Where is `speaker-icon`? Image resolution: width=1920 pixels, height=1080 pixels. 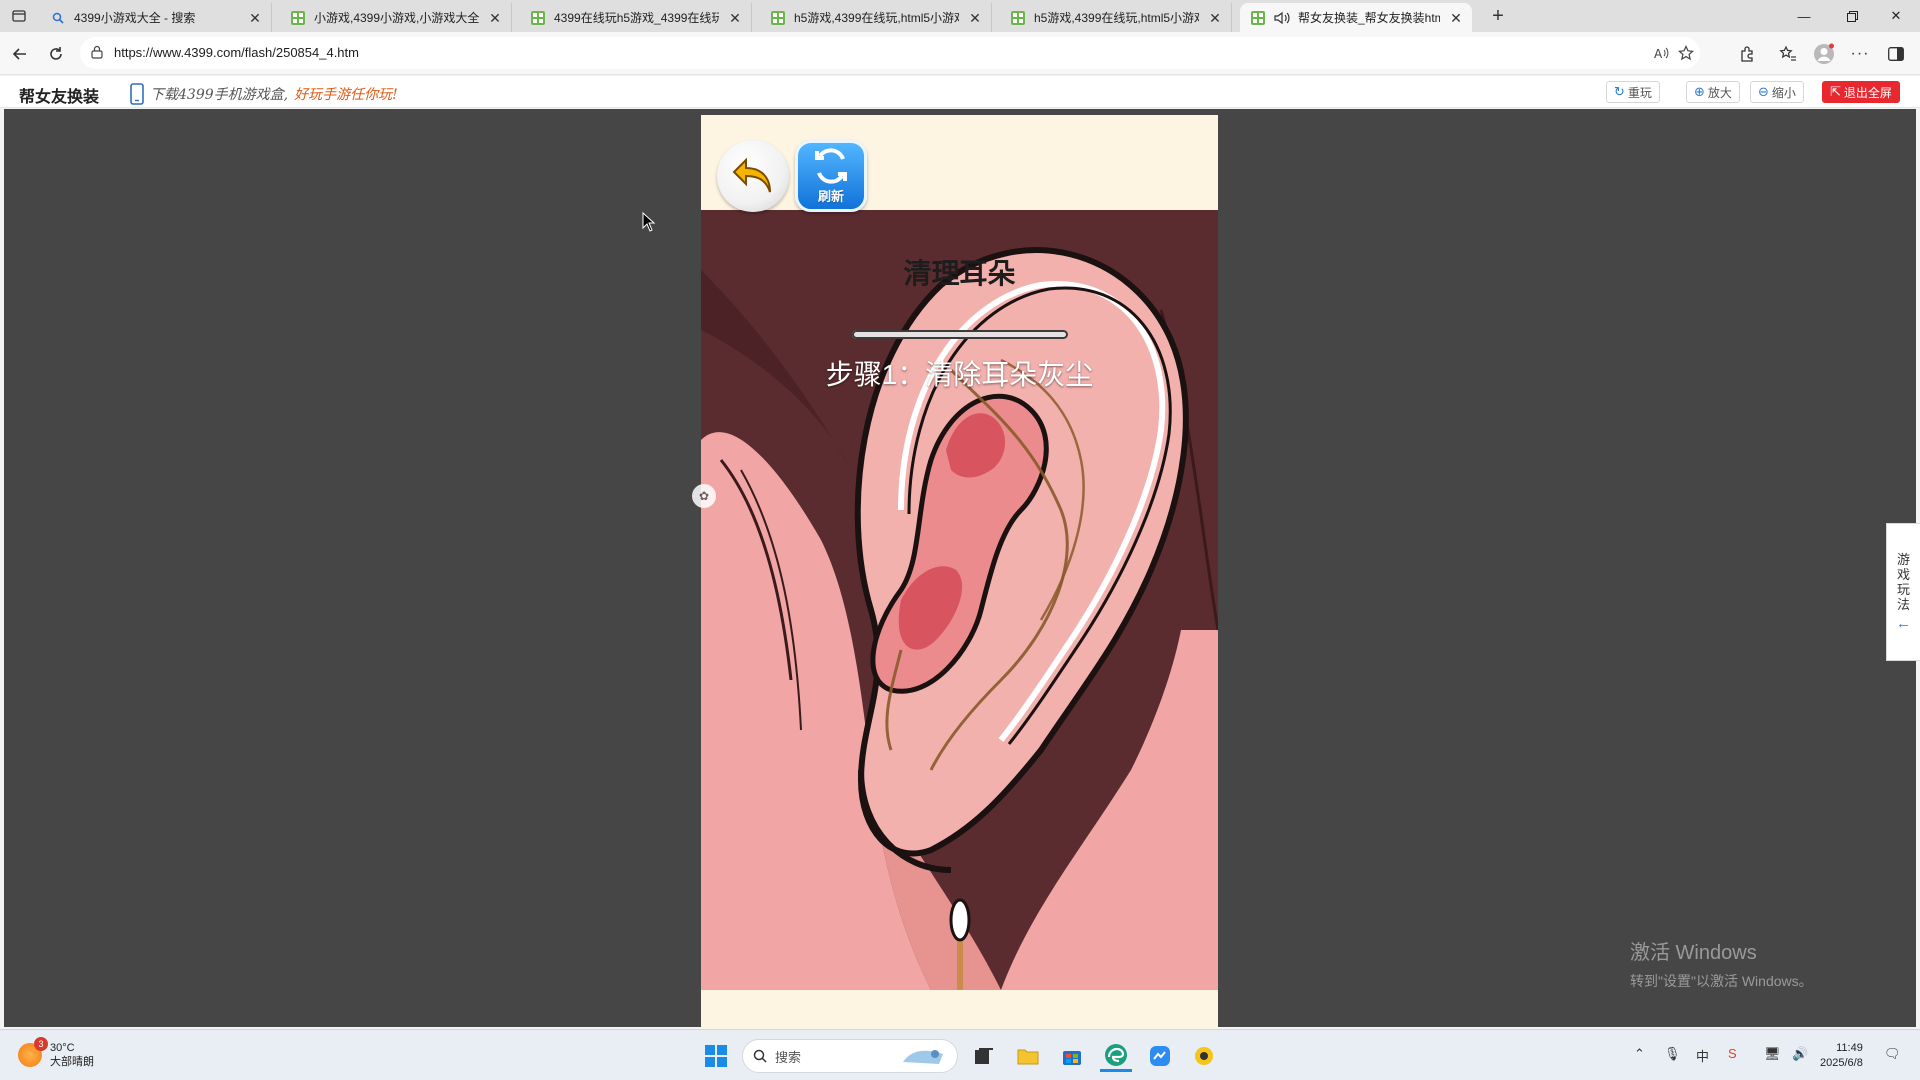
speaker-icon is located at coordinates (1282, 18).